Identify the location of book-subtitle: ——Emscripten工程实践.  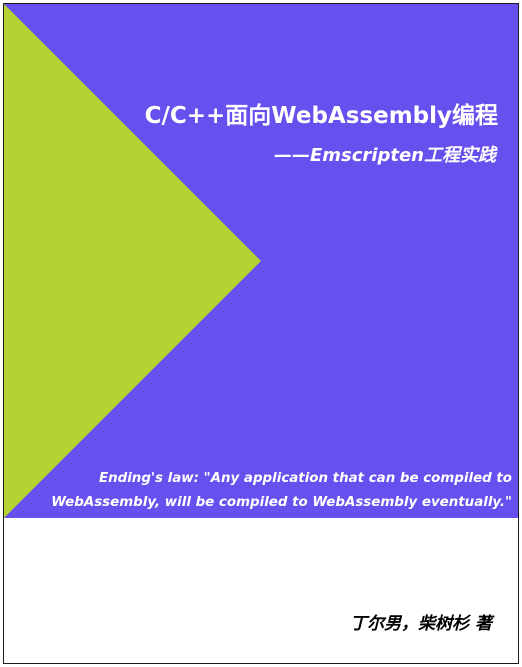
(385, 155).